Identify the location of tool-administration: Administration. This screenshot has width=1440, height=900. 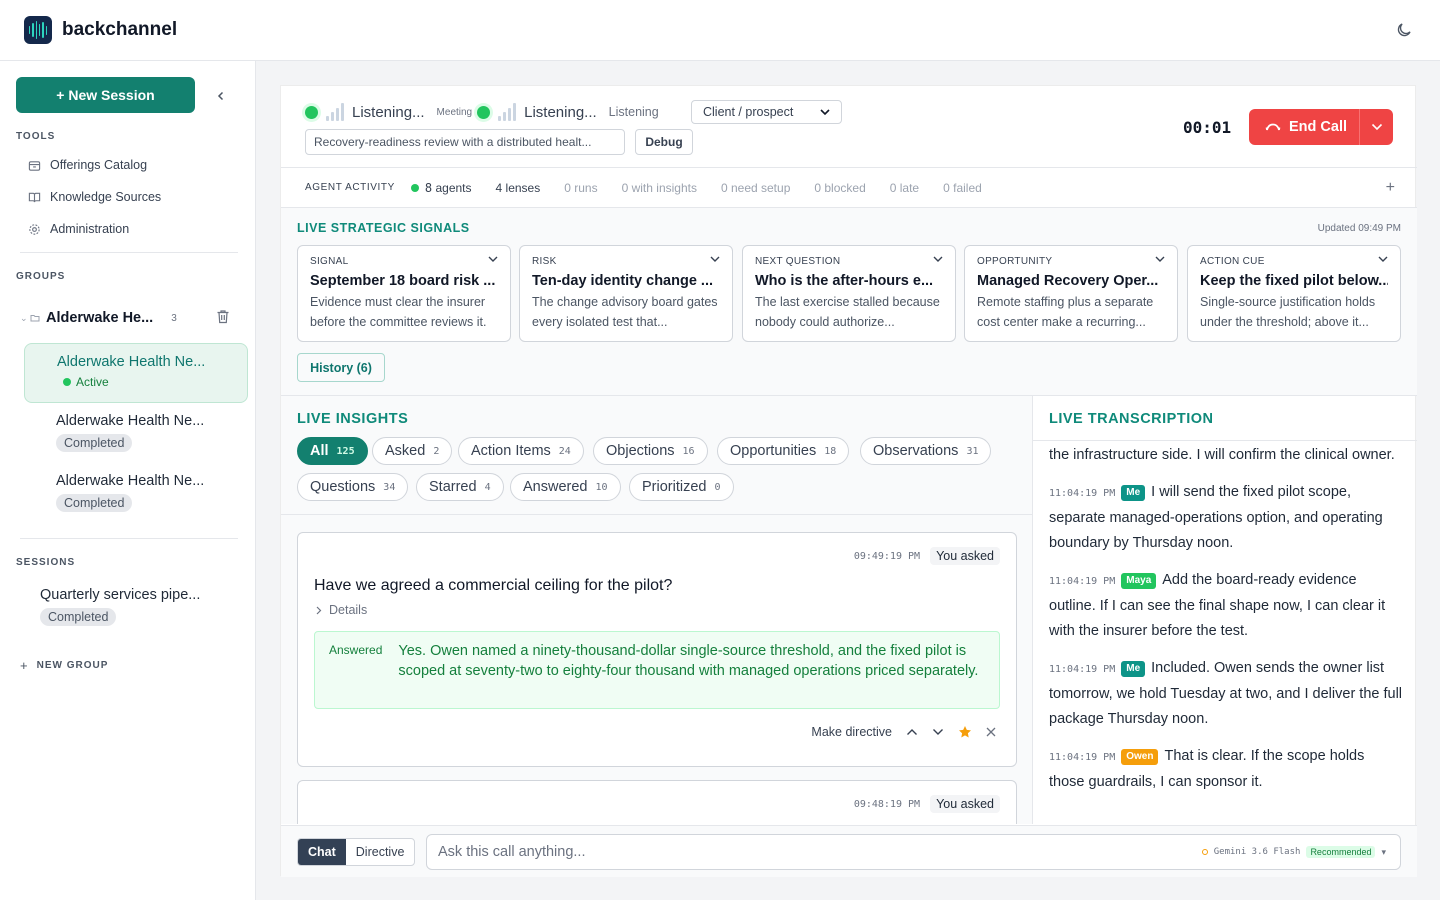
(78, 229).